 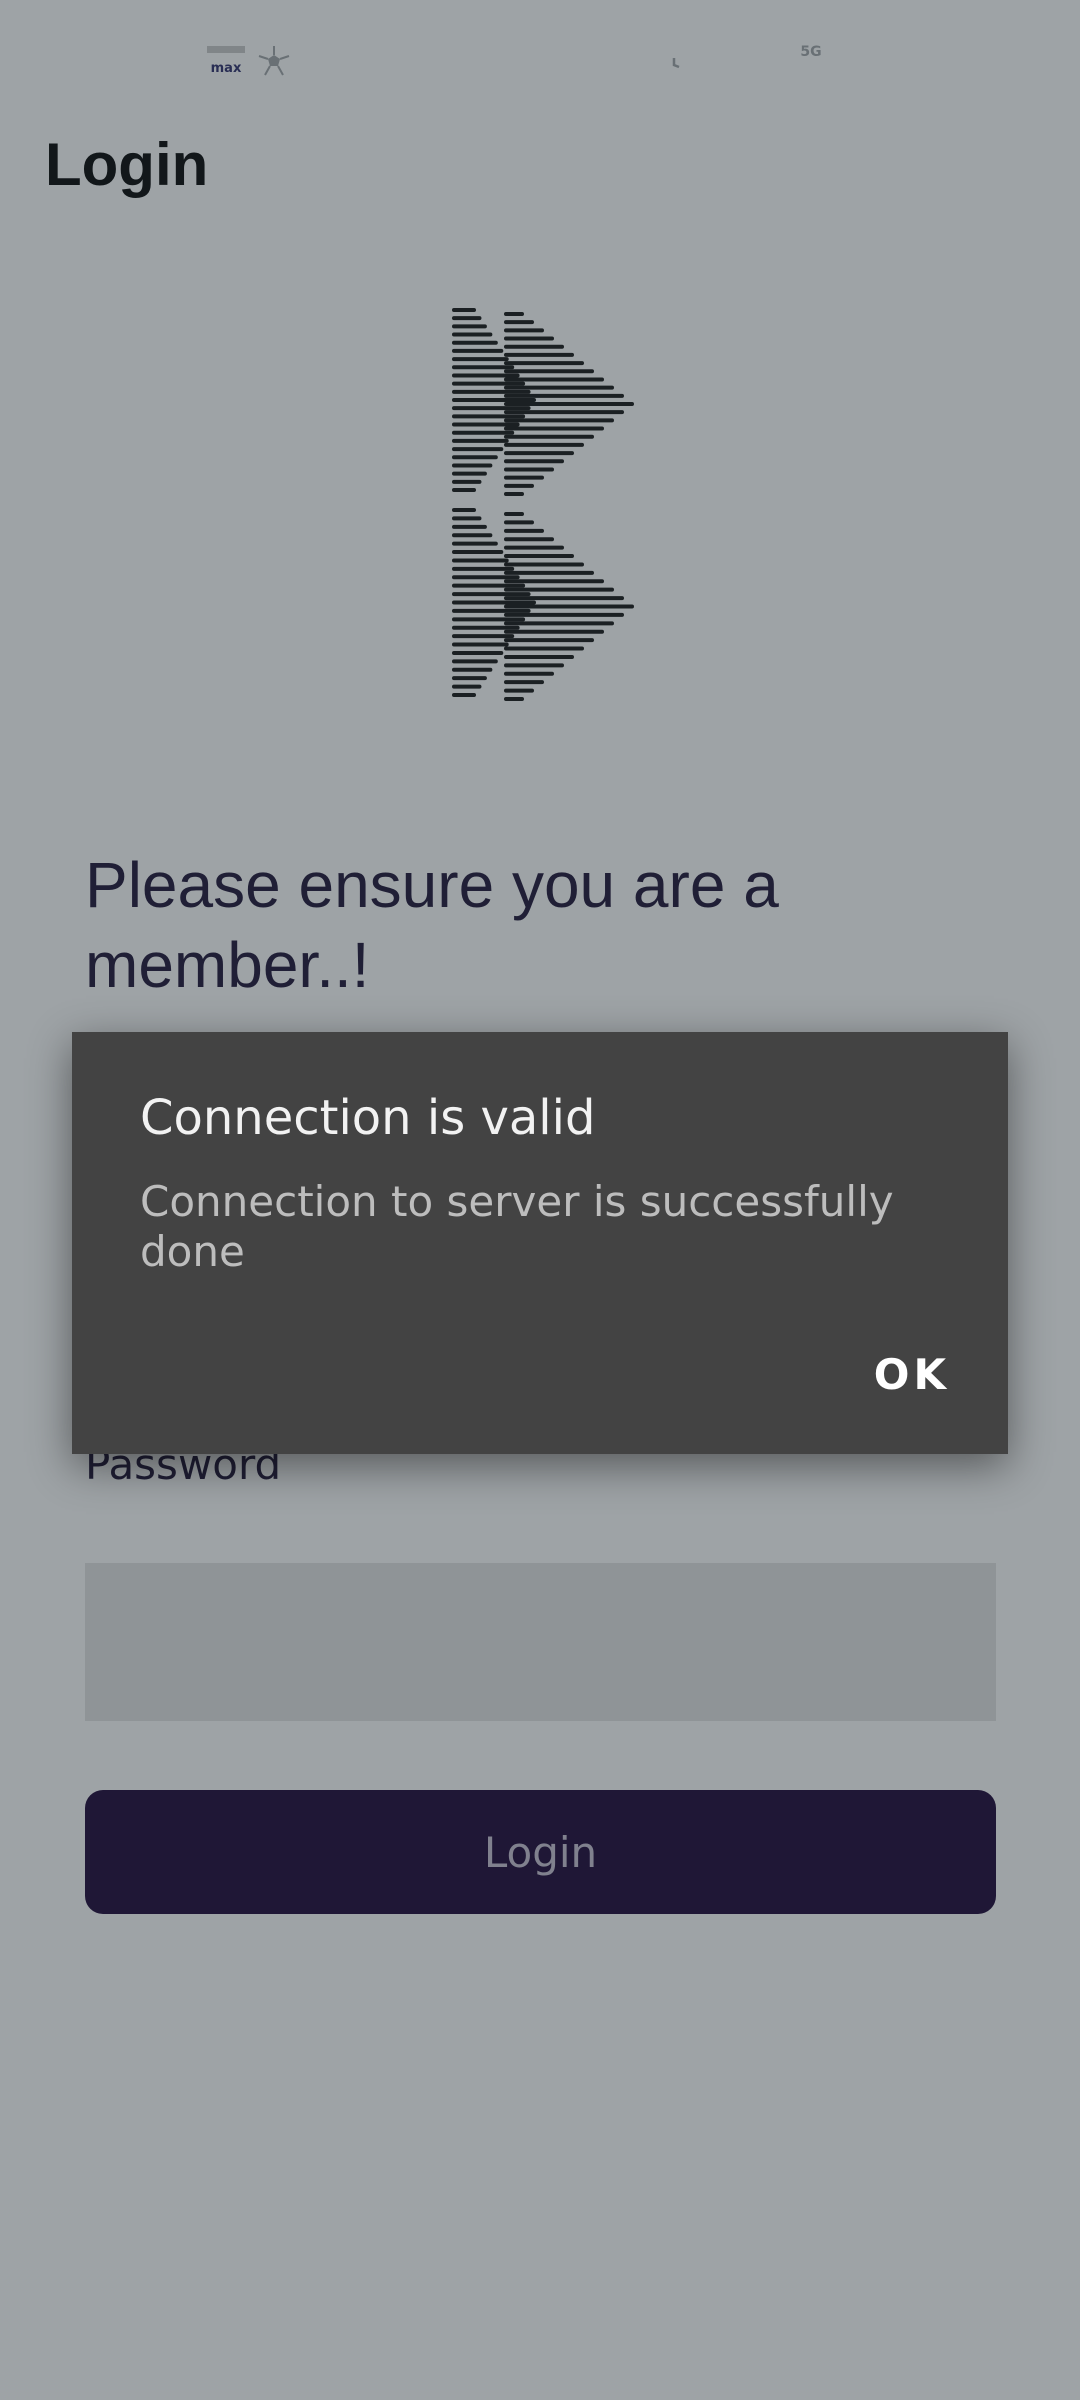 I want to click on ok-button: OK, so click(x=912, y=1374).